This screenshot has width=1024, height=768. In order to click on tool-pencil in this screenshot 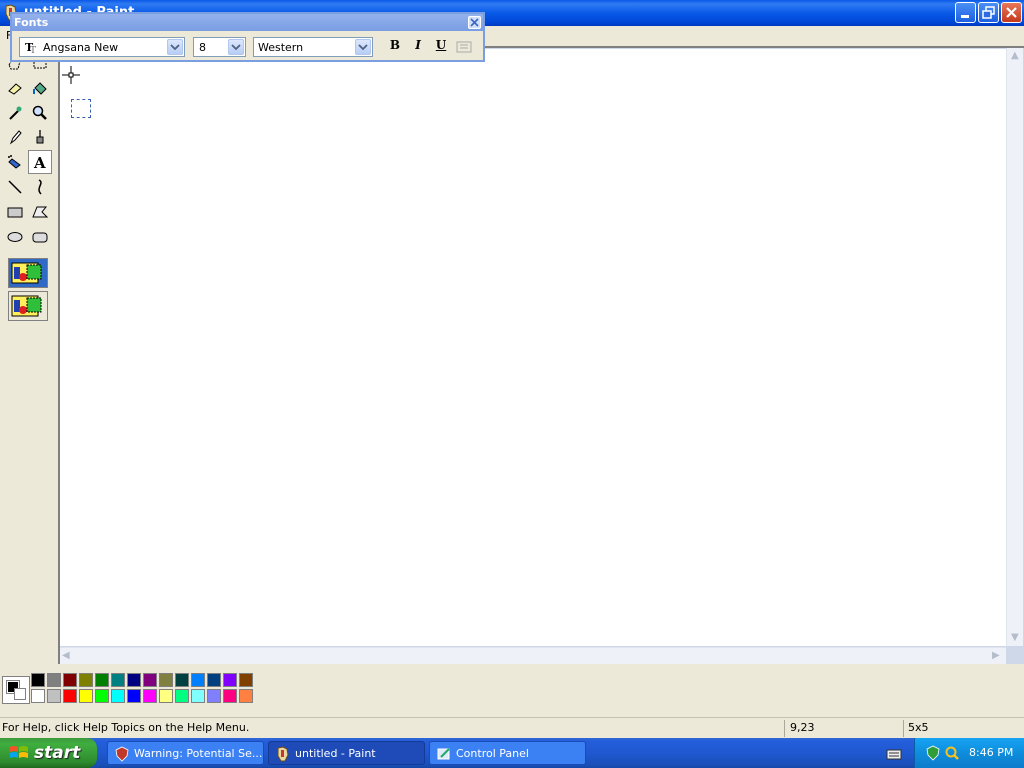, I will do `click(15, 137)`.